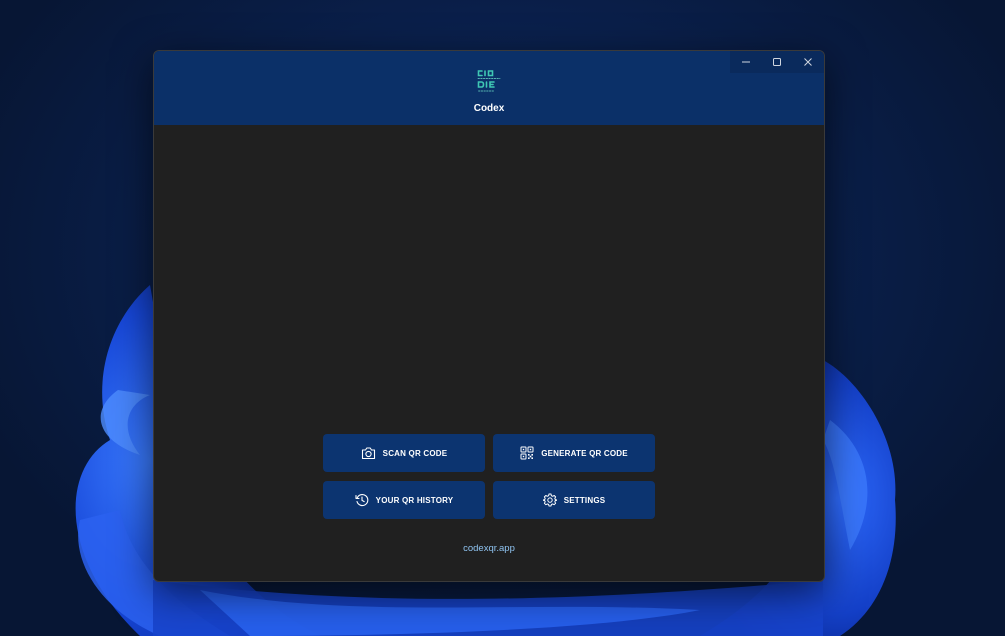 This screenshot has width=1005, height=636. I want to click on scan-qr-code-button: SCAN QR CODE, so click(404, 453).